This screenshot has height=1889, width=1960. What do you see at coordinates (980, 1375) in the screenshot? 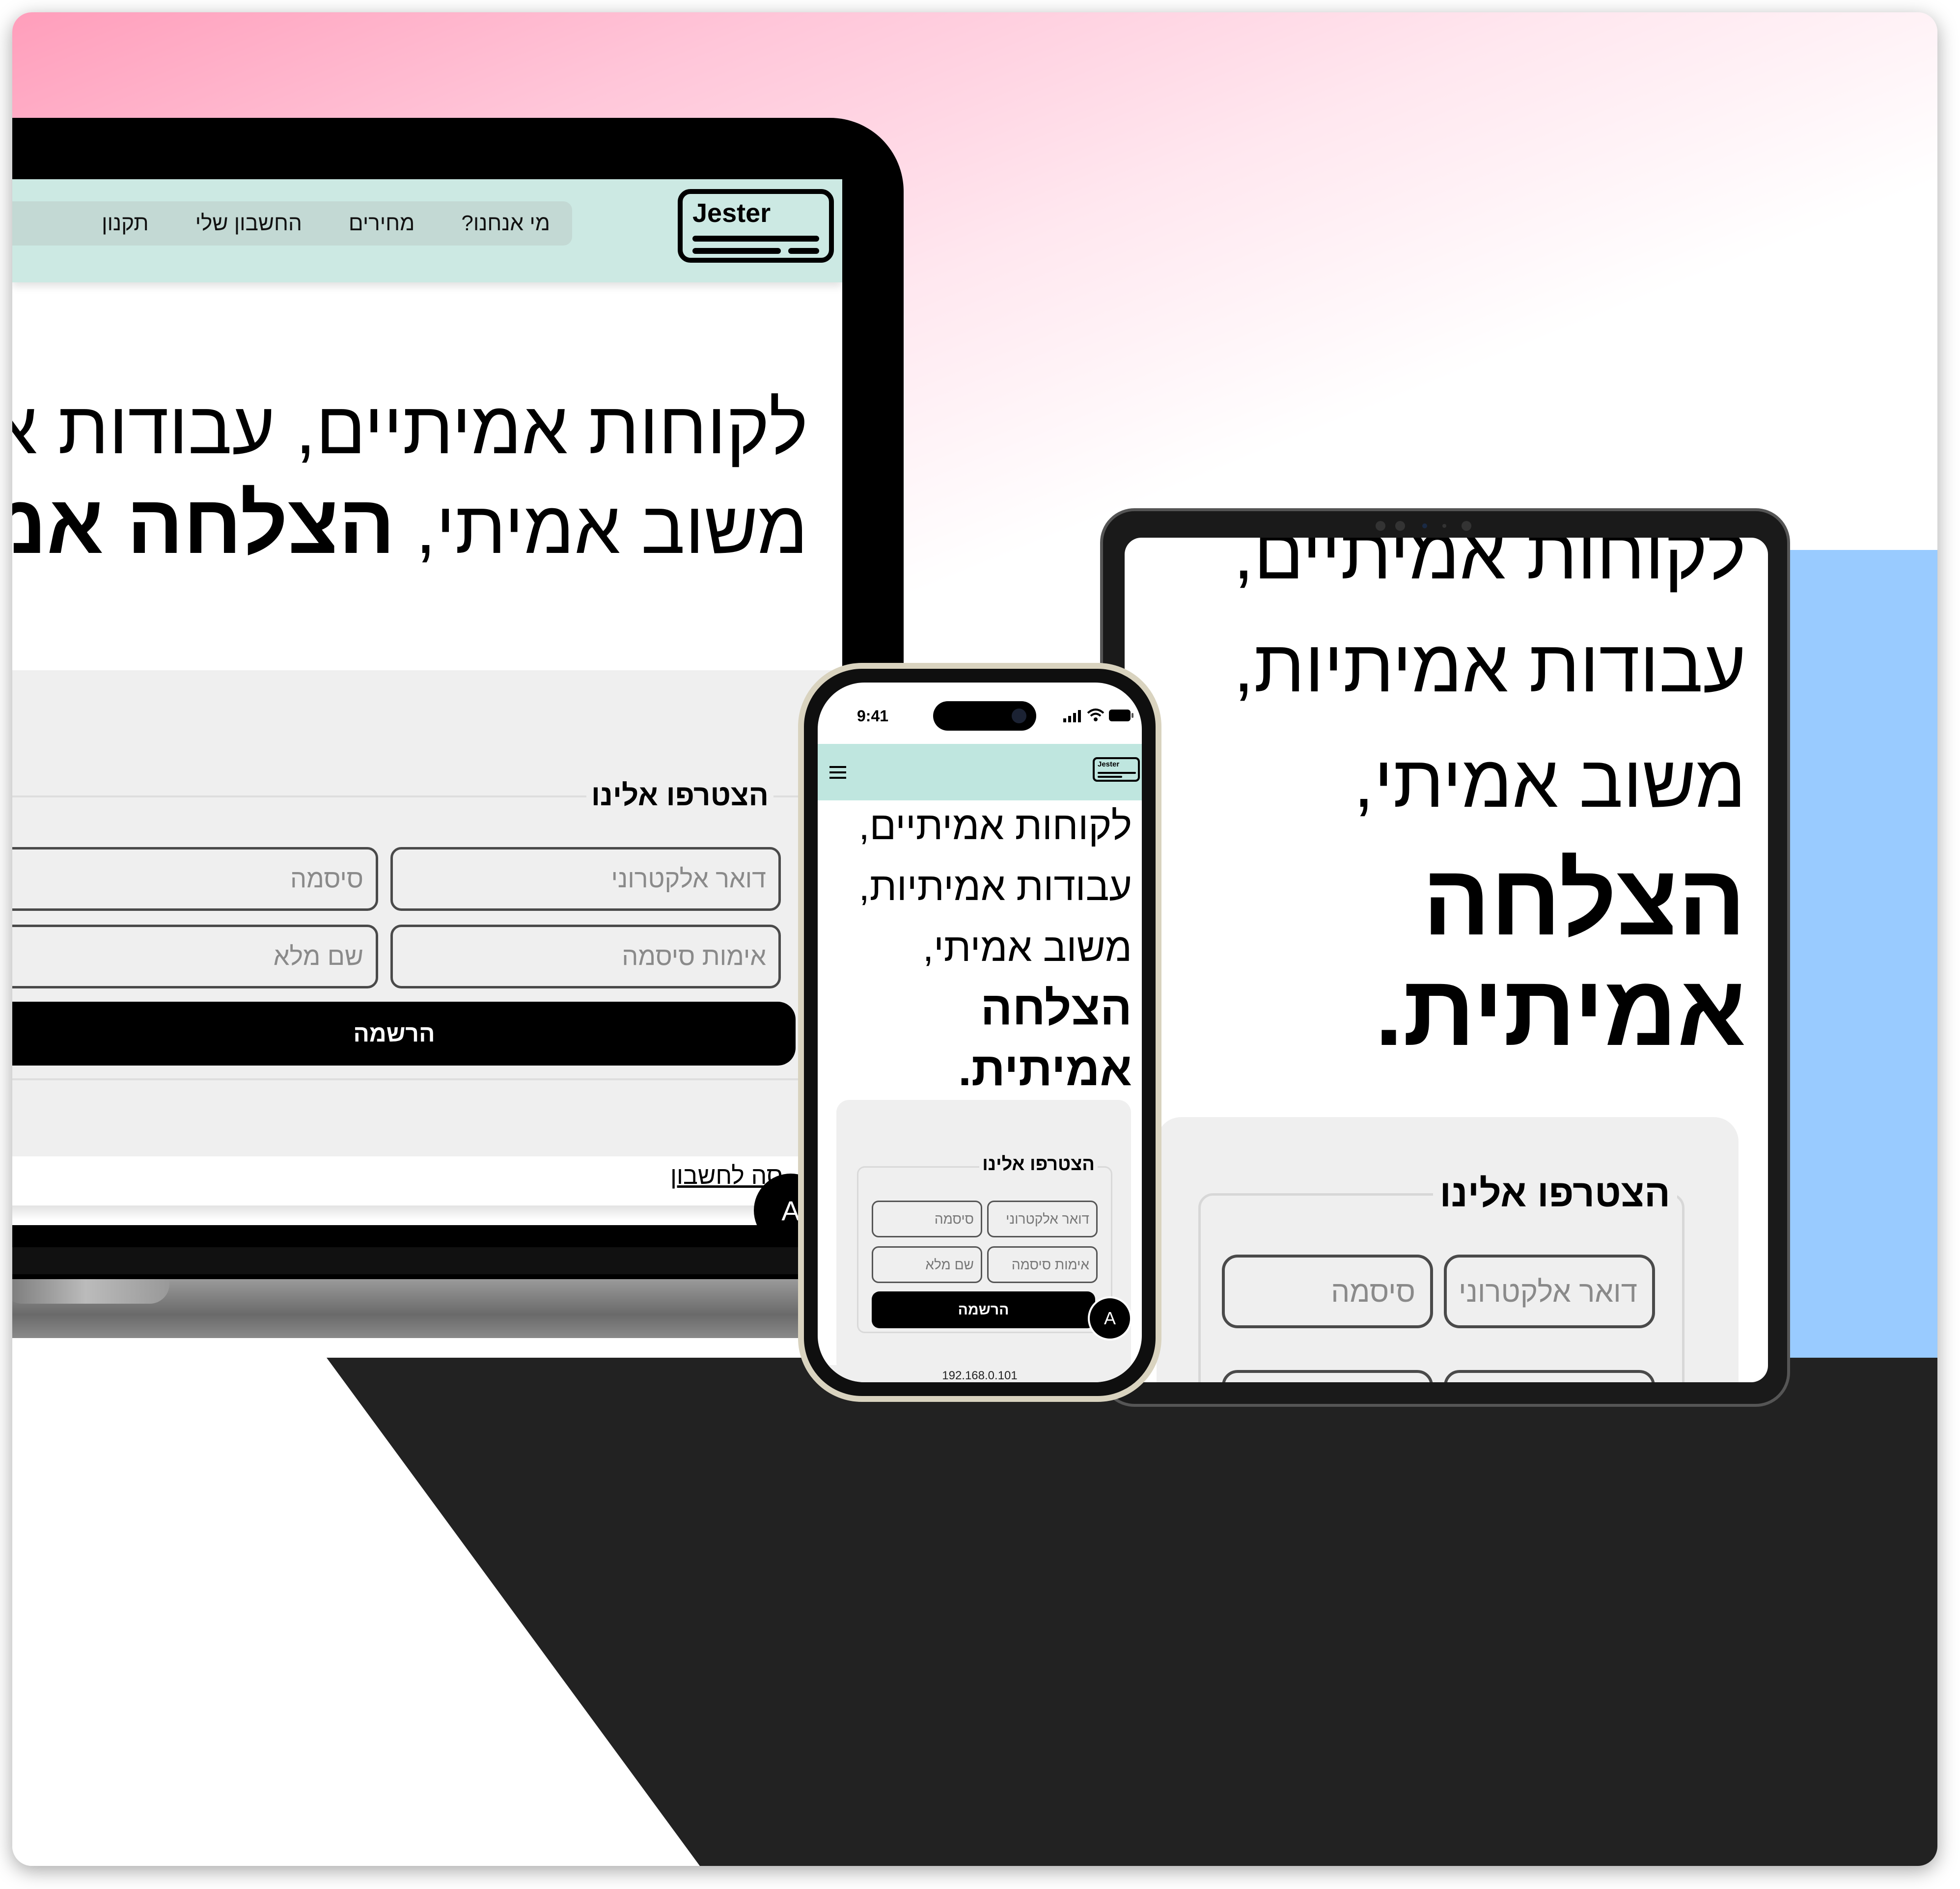
I see `phone-url-text: 192.168.0.101` at bounding box center [980, 1375].